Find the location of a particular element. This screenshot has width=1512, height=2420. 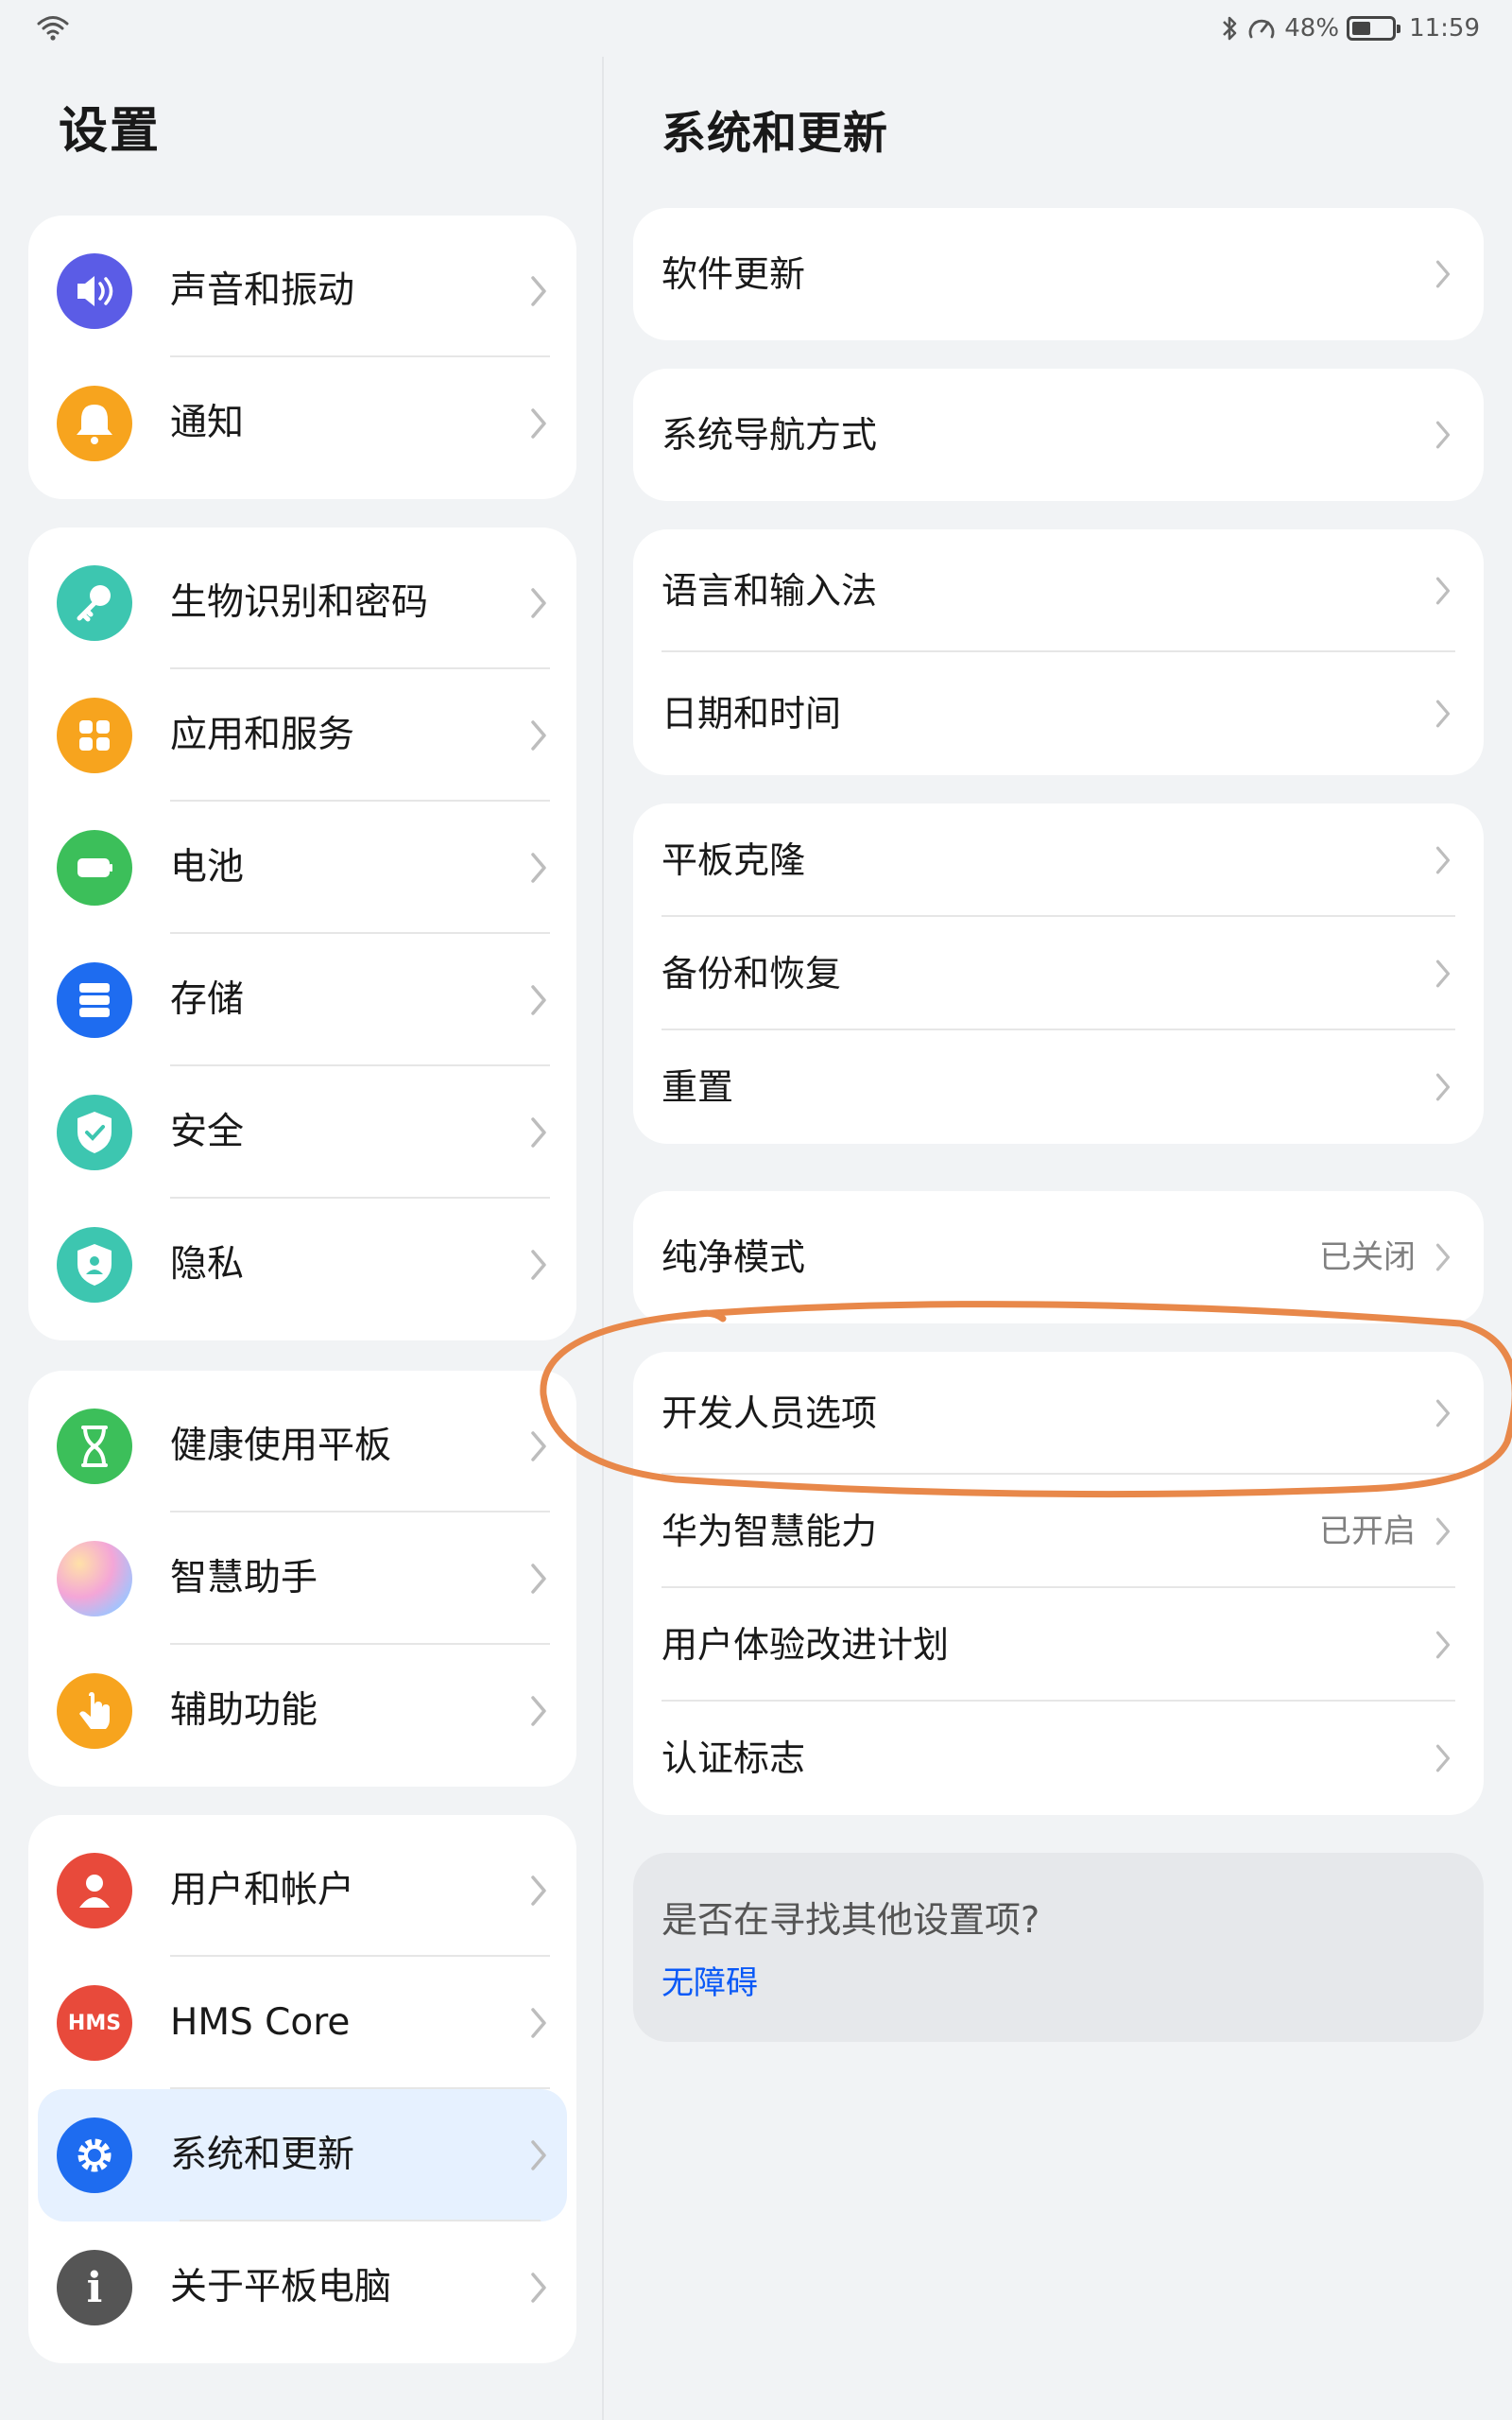

option-row: 重置 is located at coordinates (1058, 1087).